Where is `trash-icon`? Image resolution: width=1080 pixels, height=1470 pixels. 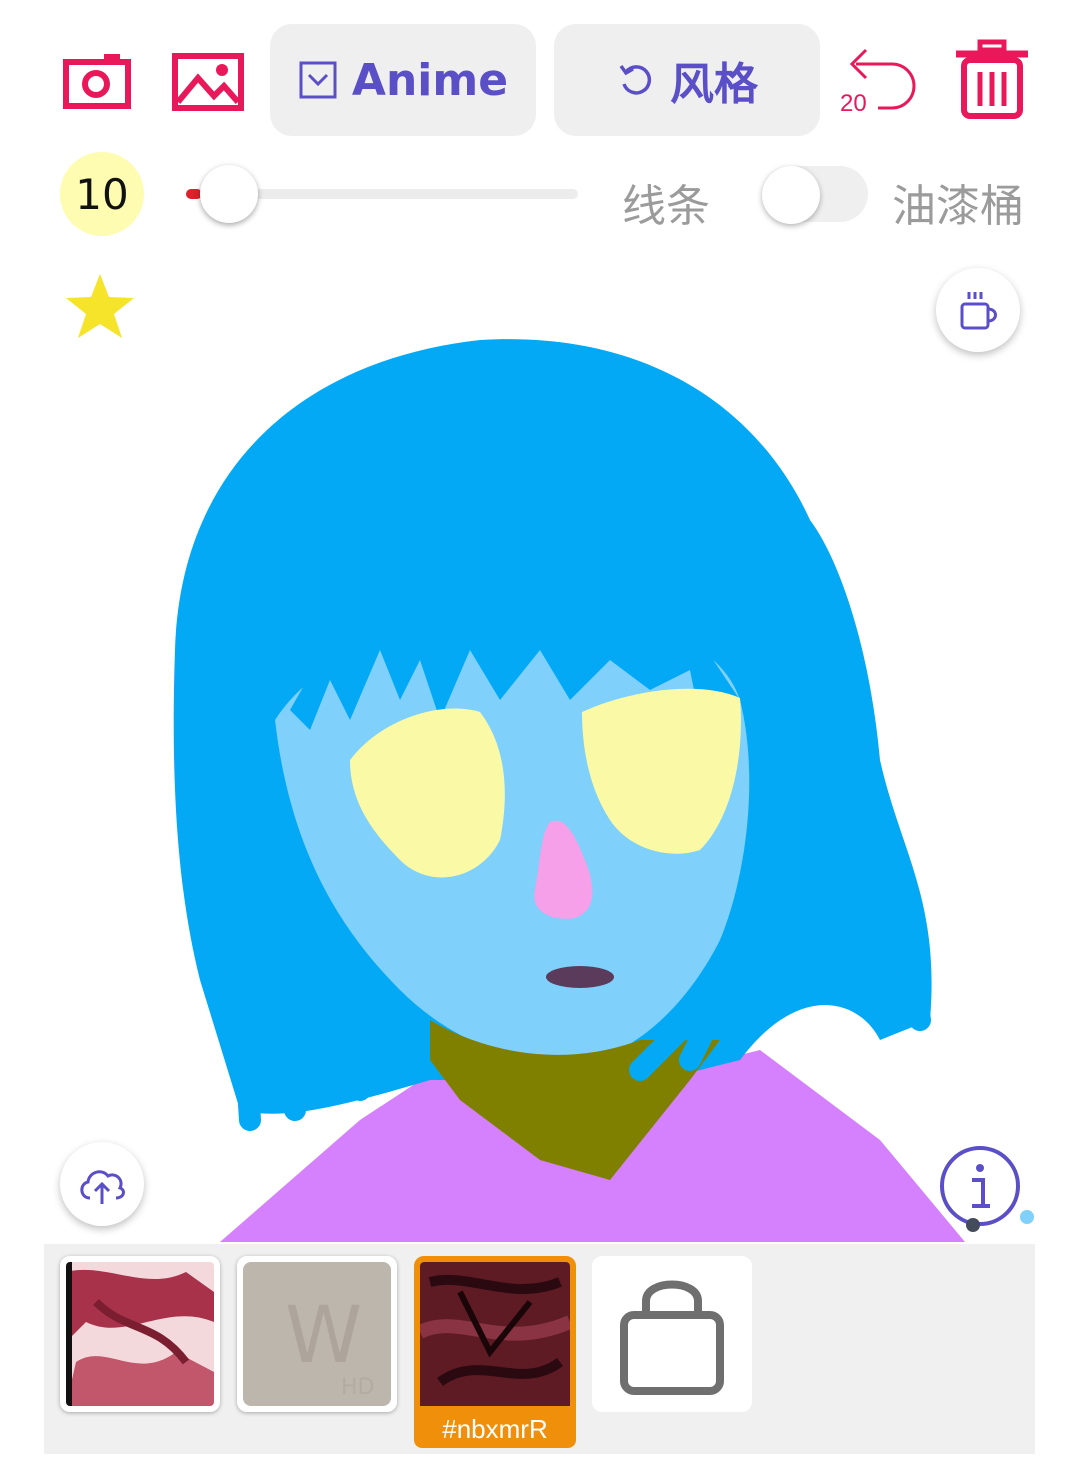 trash-icon is located at coordinates (992, 79).